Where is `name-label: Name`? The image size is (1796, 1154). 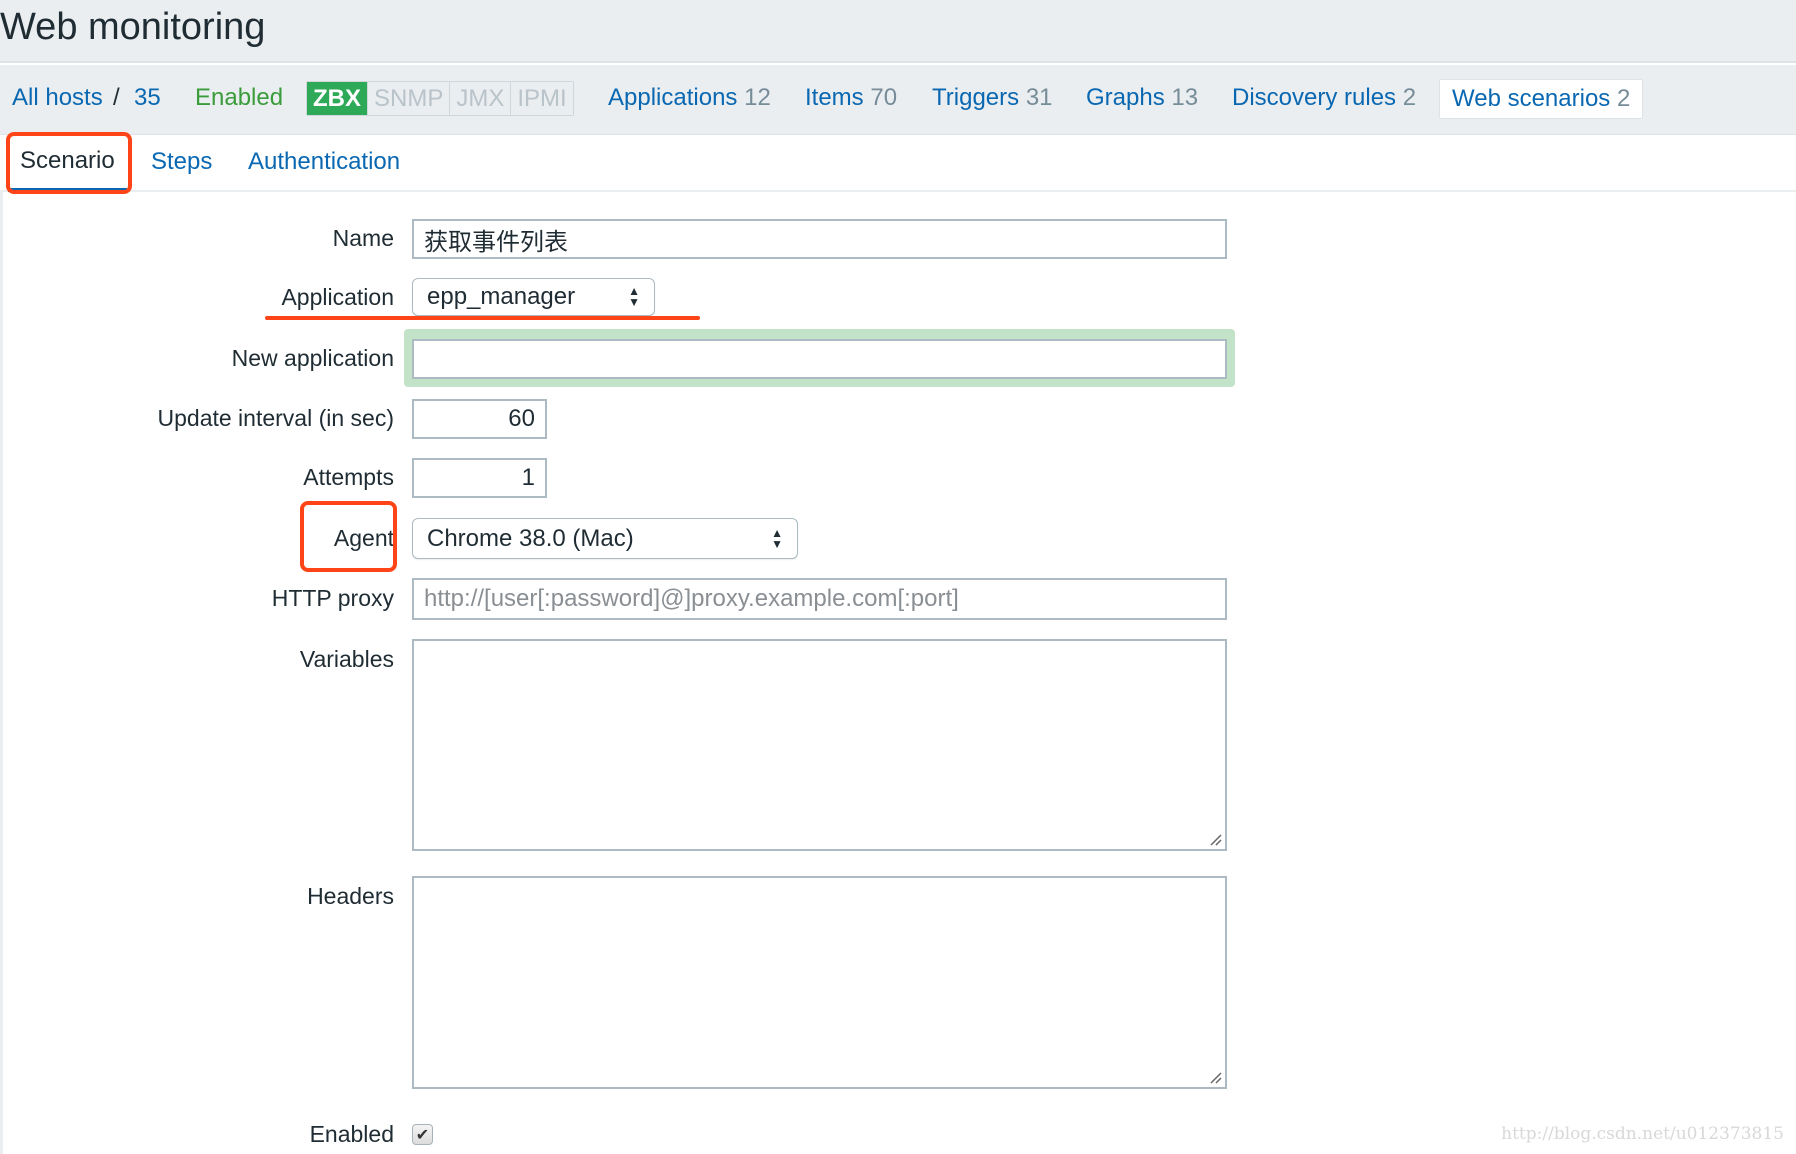
name-label: Name is located at coordinates (363, 238).